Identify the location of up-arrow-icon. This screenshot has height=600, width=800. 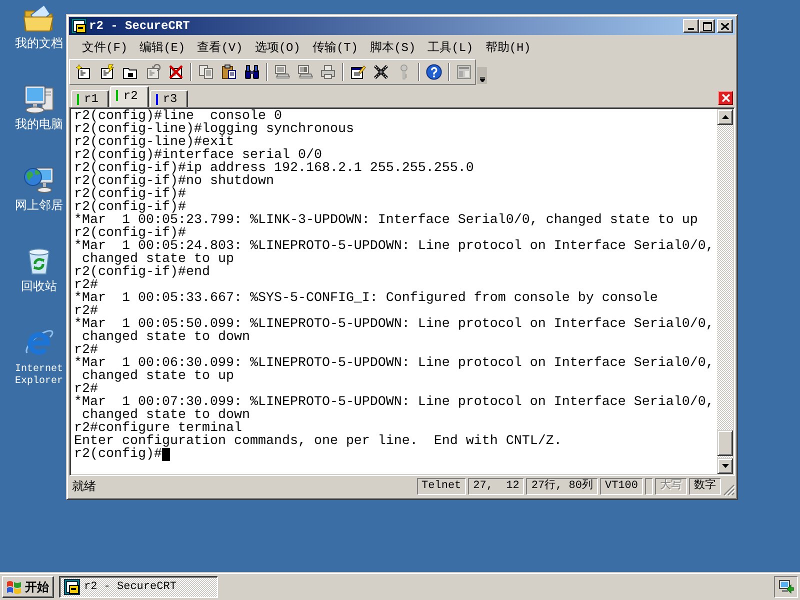
(725, 117).